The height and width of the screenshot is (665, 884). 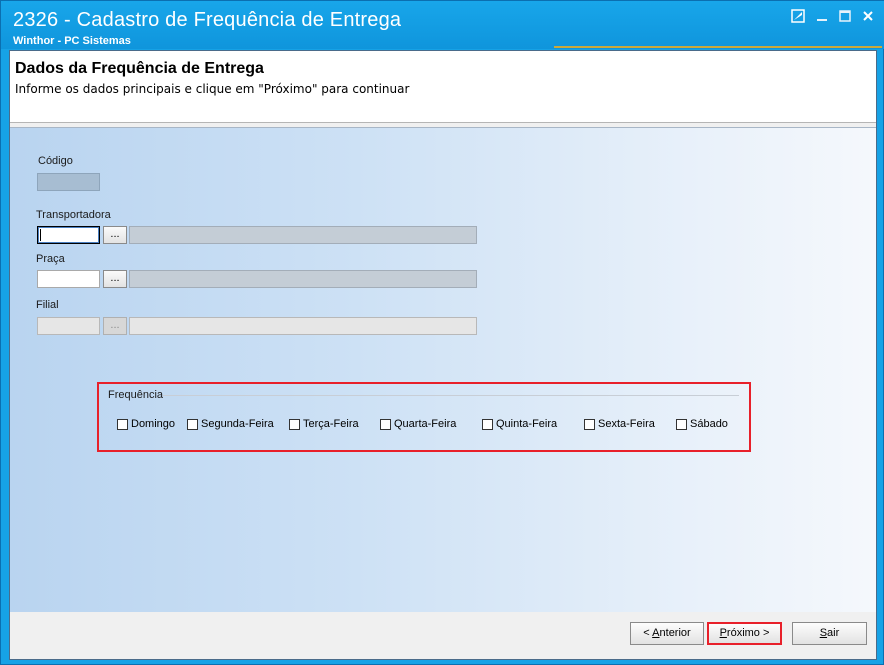 What do you see at coordinates (72, 41) in the screenshot?
I see `window-subtitle: Winthor - PC Sistemas` at bounding box center [72, 41].